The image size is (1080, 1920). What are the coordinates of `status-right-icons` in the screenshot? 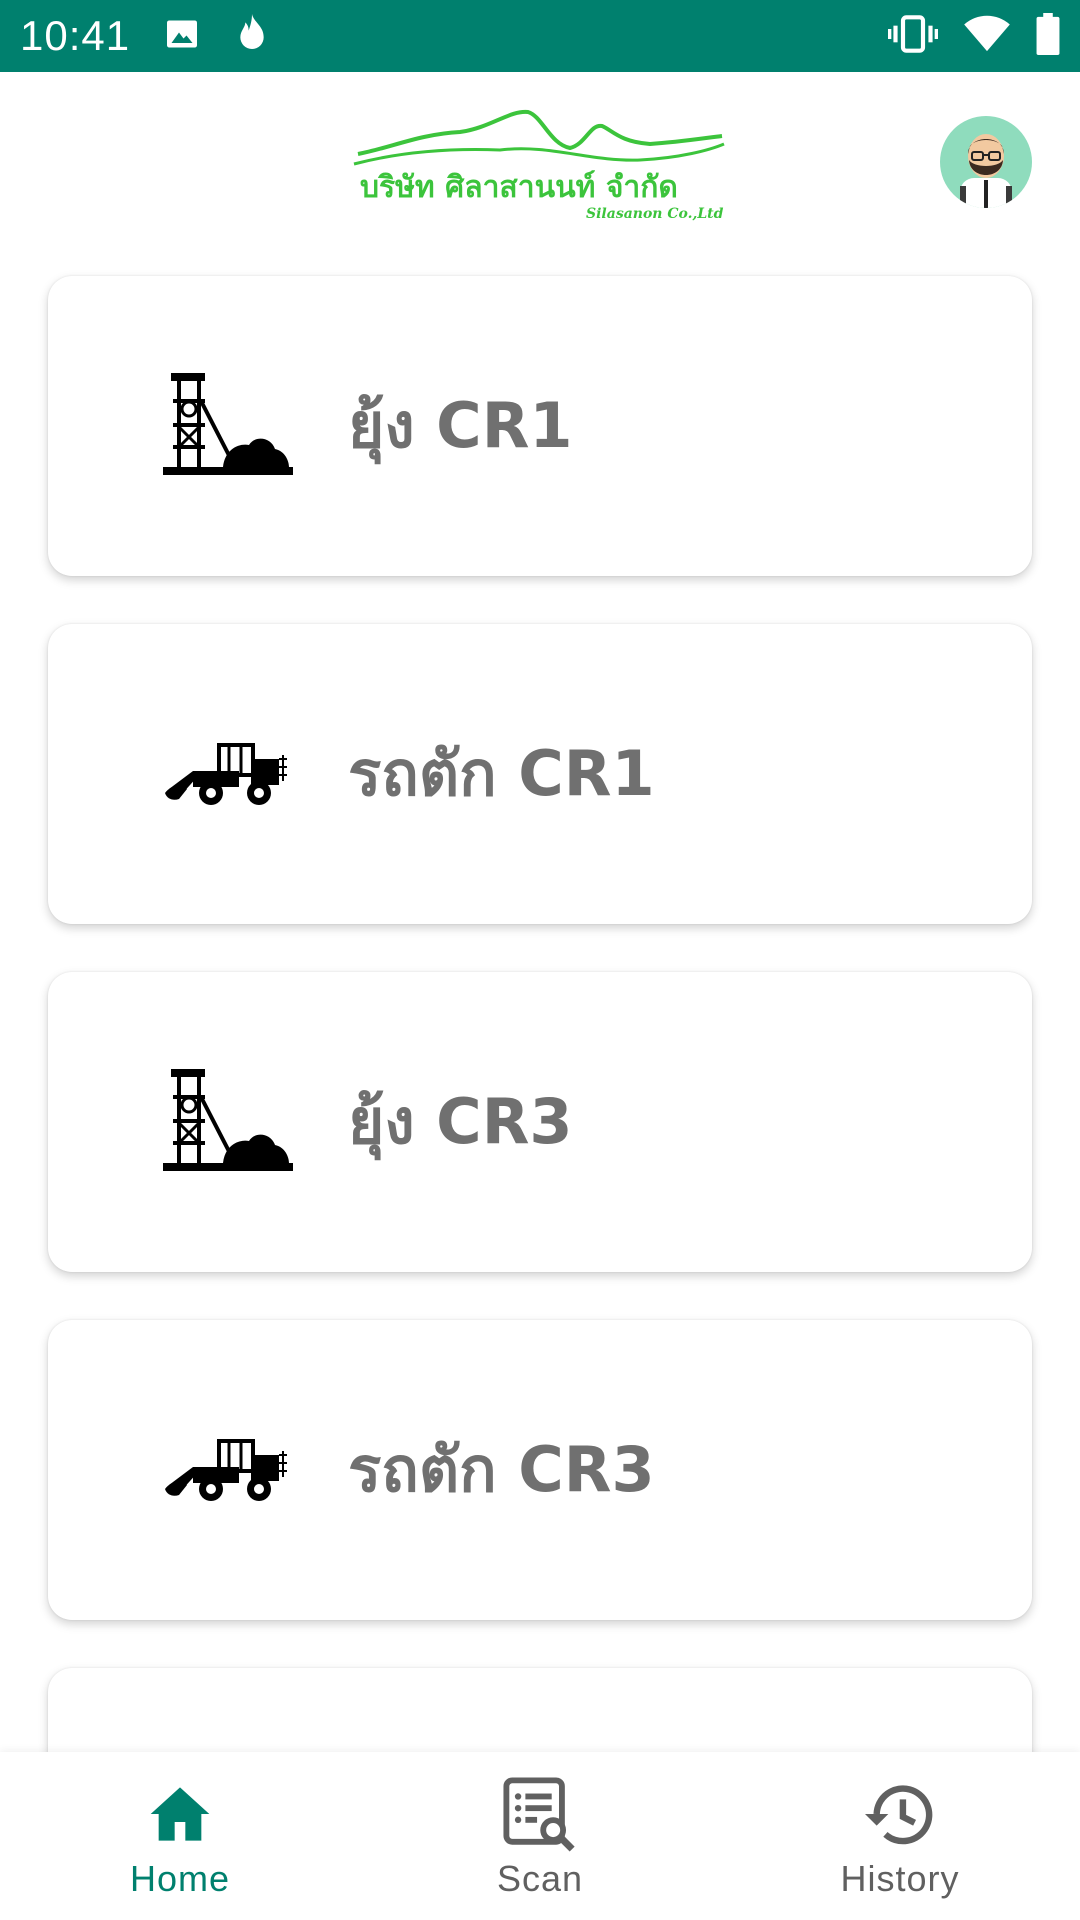 It's located at (974, 36).